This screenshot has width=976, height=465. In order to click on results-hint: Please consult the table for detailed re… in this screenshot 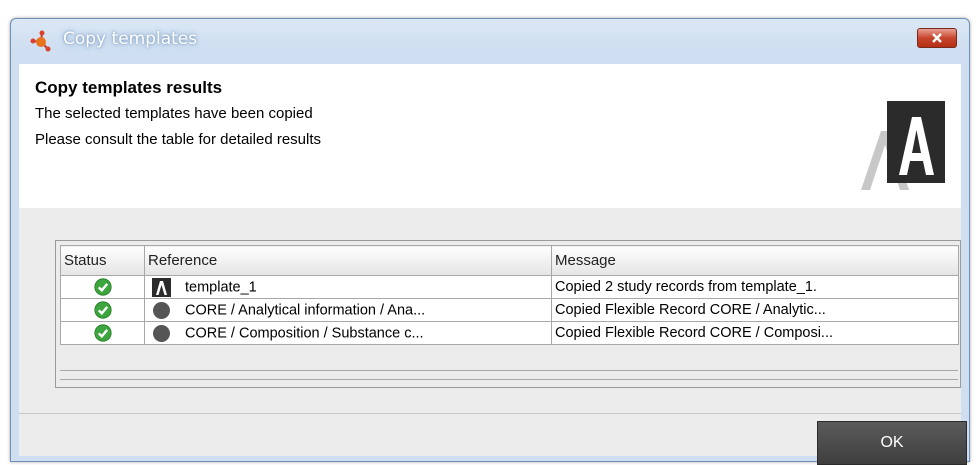, I will do `click(178, 139)`.